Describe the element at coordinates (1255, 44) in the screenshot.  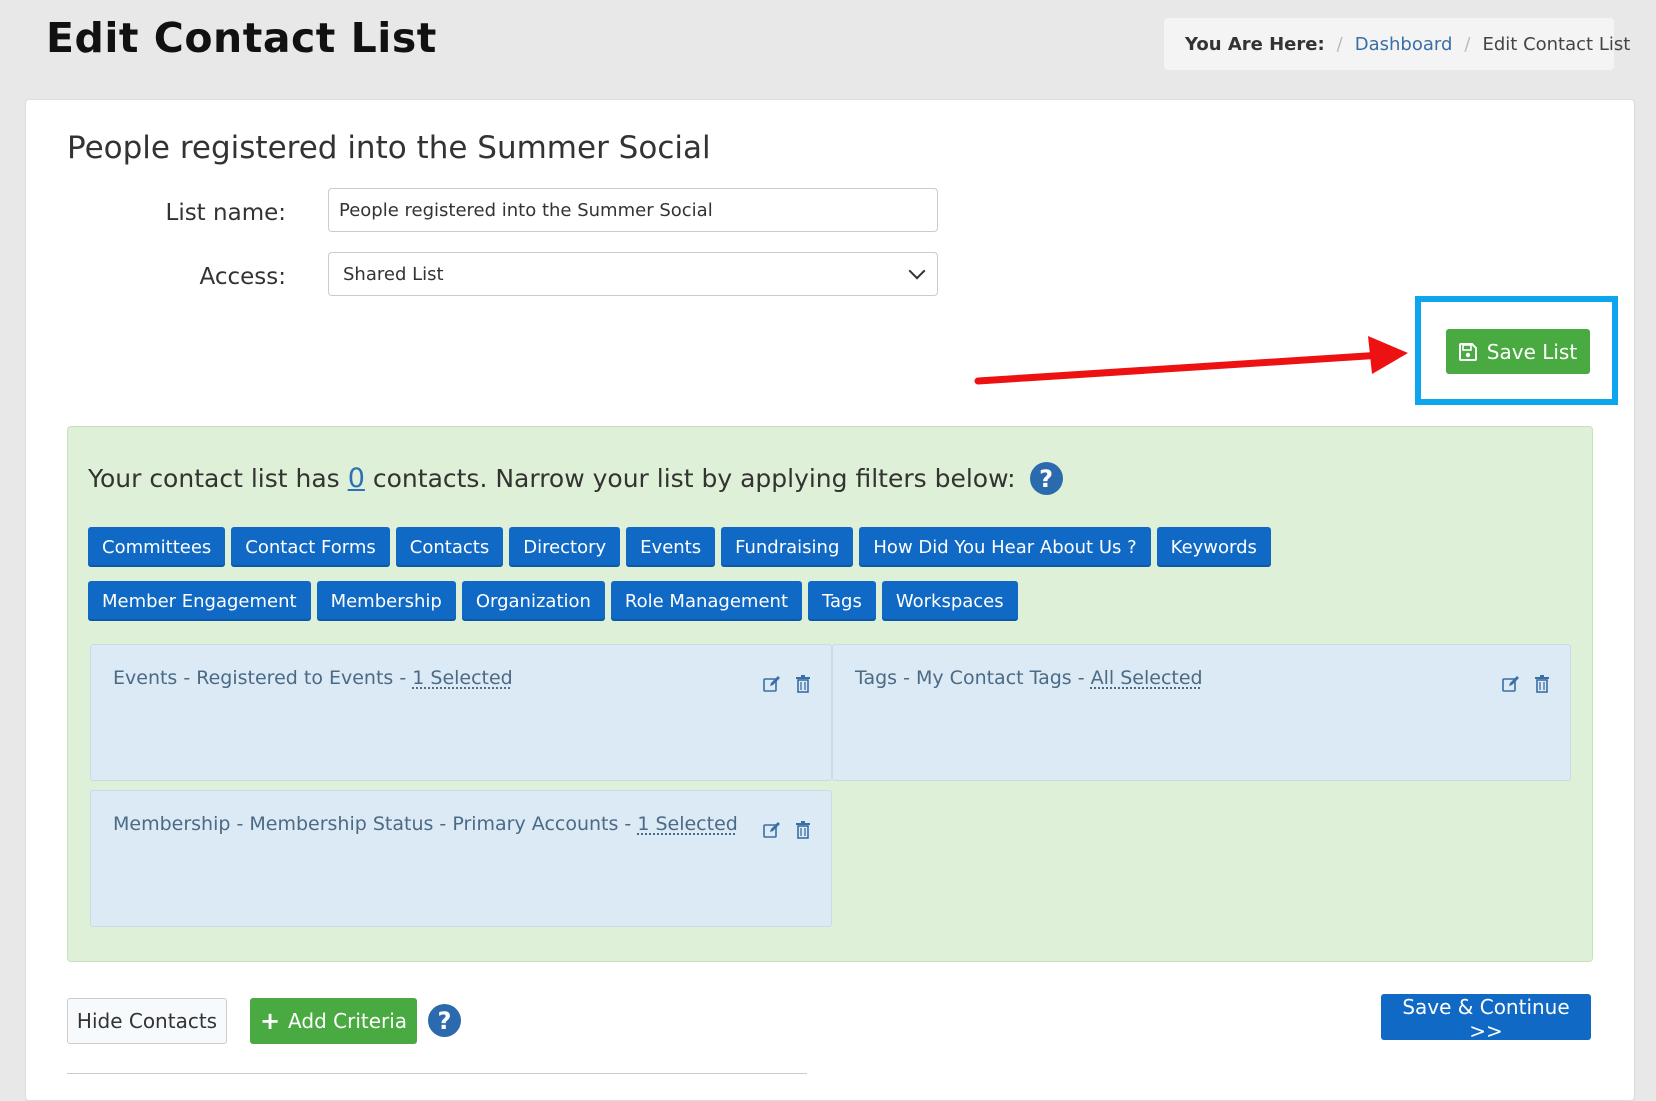
I see `breadcrumb-label: You Are Here:` at that location.